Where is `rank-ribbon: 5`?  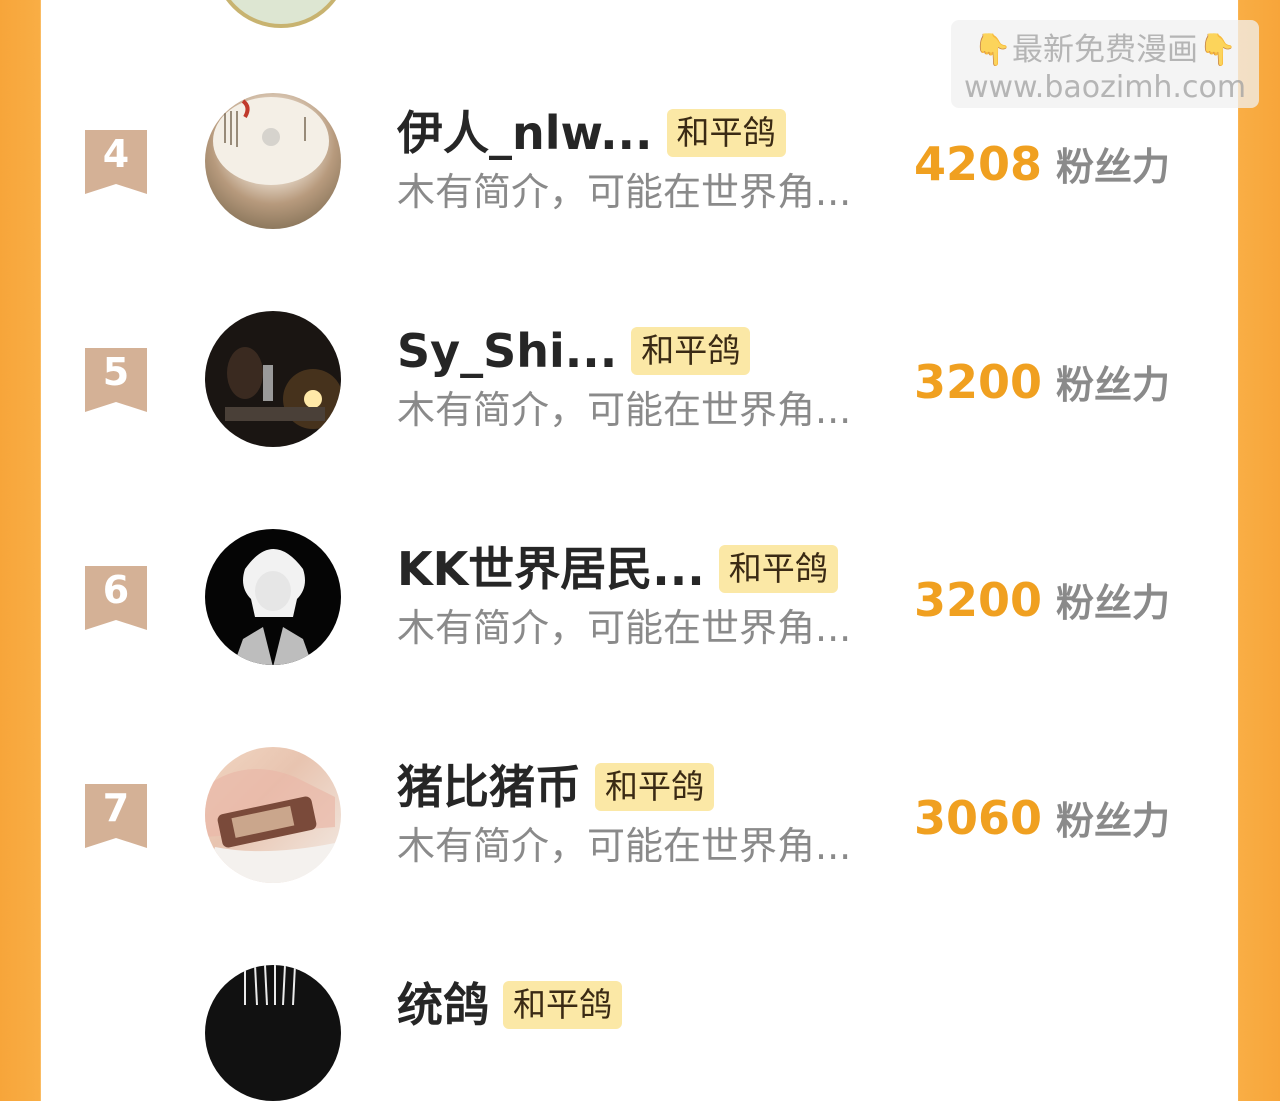
rank-ribbon: 5 is located at coordinates (116, 380).